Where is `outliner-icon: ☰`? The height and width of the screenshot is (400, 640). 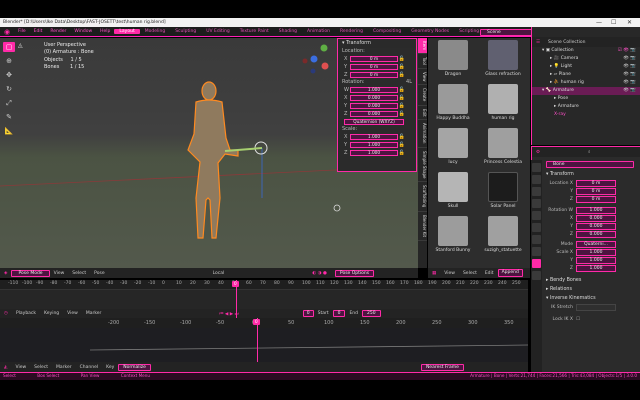 outliner-icon: ☰ is located at coordinates (538, 42).